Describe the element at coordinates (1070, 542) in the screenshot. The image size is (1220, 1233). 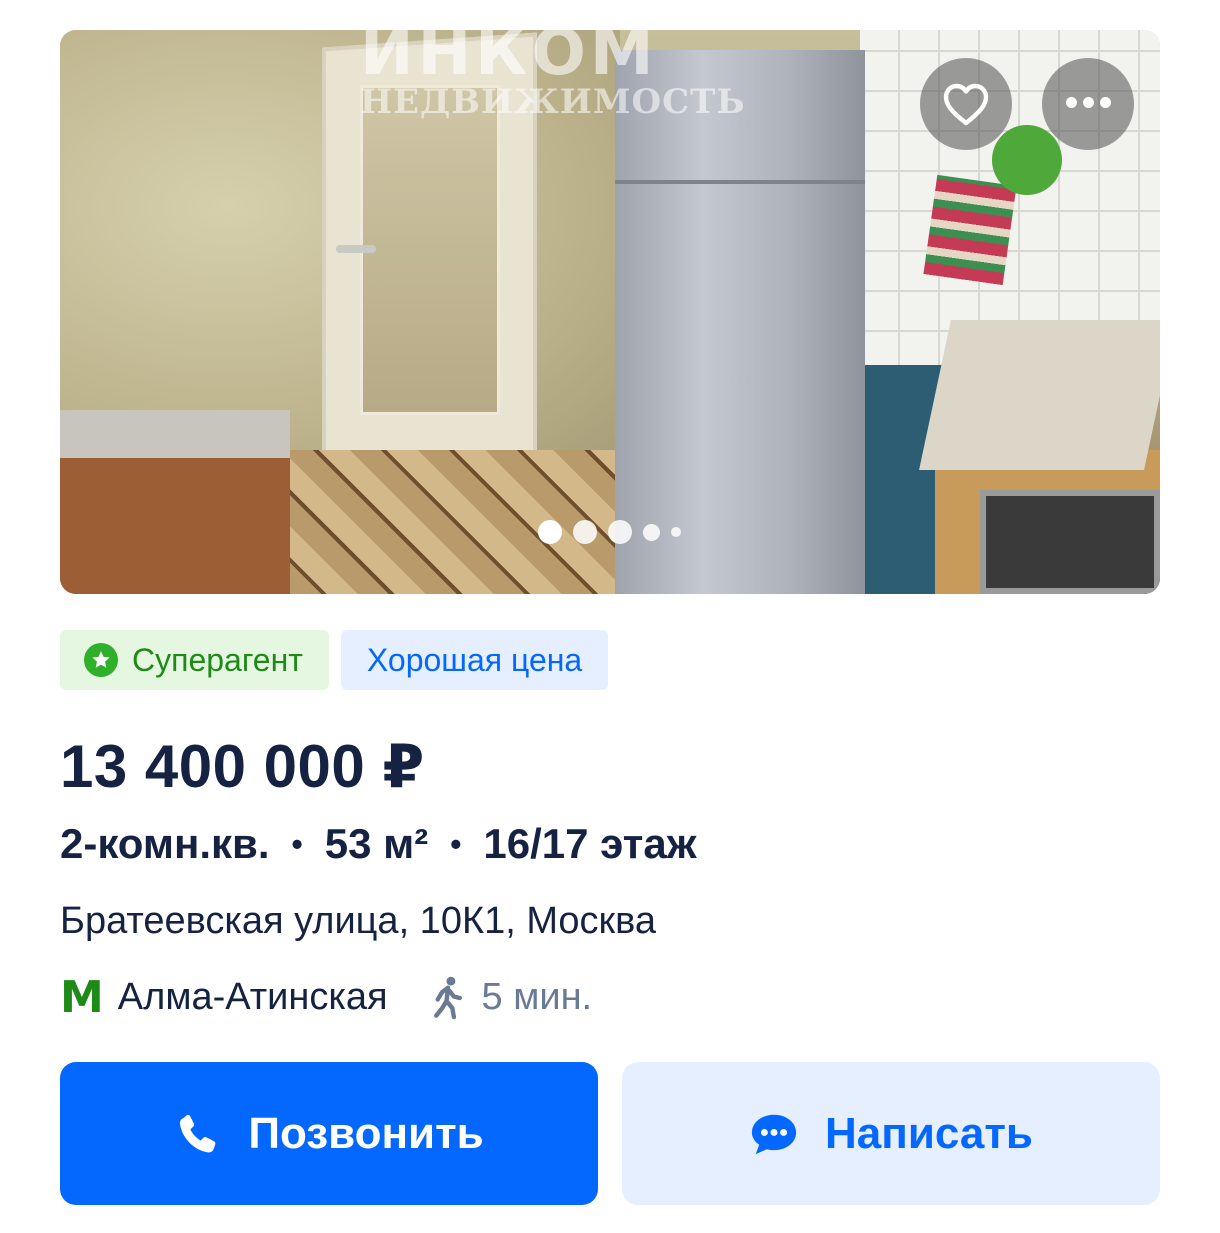
I see `photo-sink` at that location.